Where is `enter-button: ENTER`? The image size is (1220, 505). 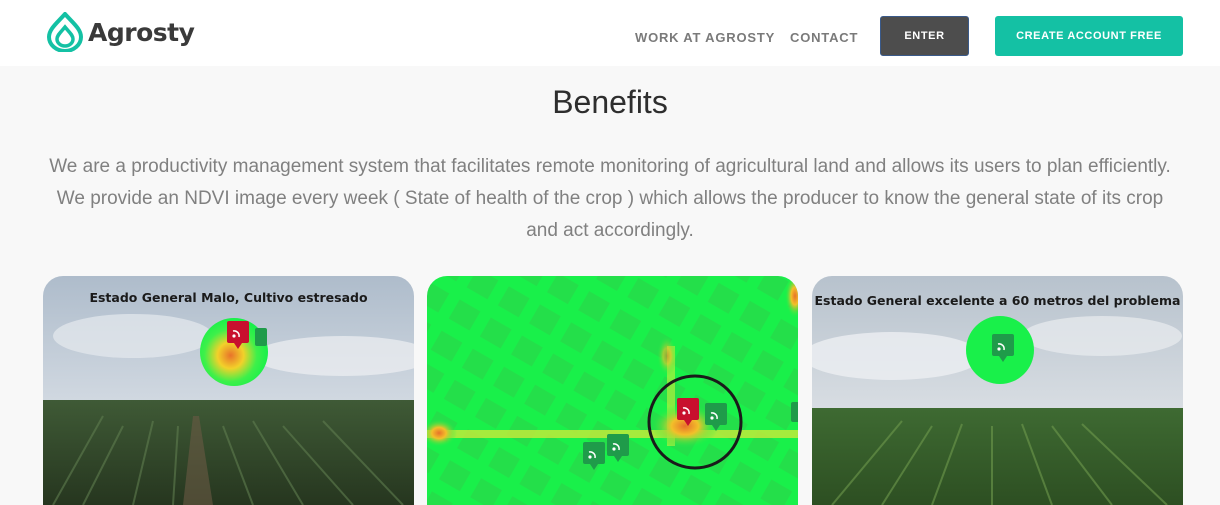 enter-button: ENTER is located at coordinates (924, 36).